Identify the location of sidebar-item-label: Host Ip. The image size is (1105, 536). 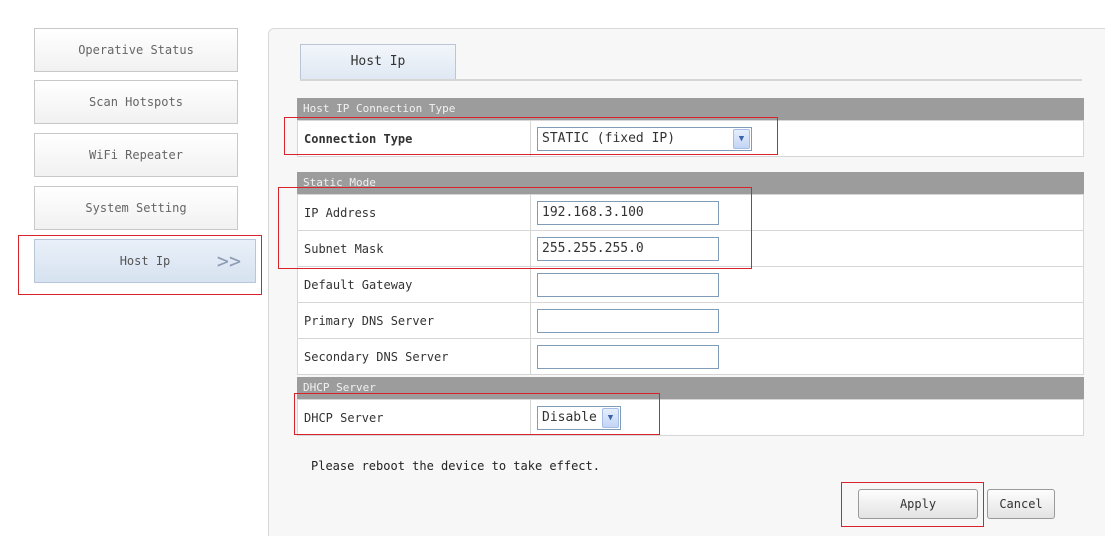
(145, 261).